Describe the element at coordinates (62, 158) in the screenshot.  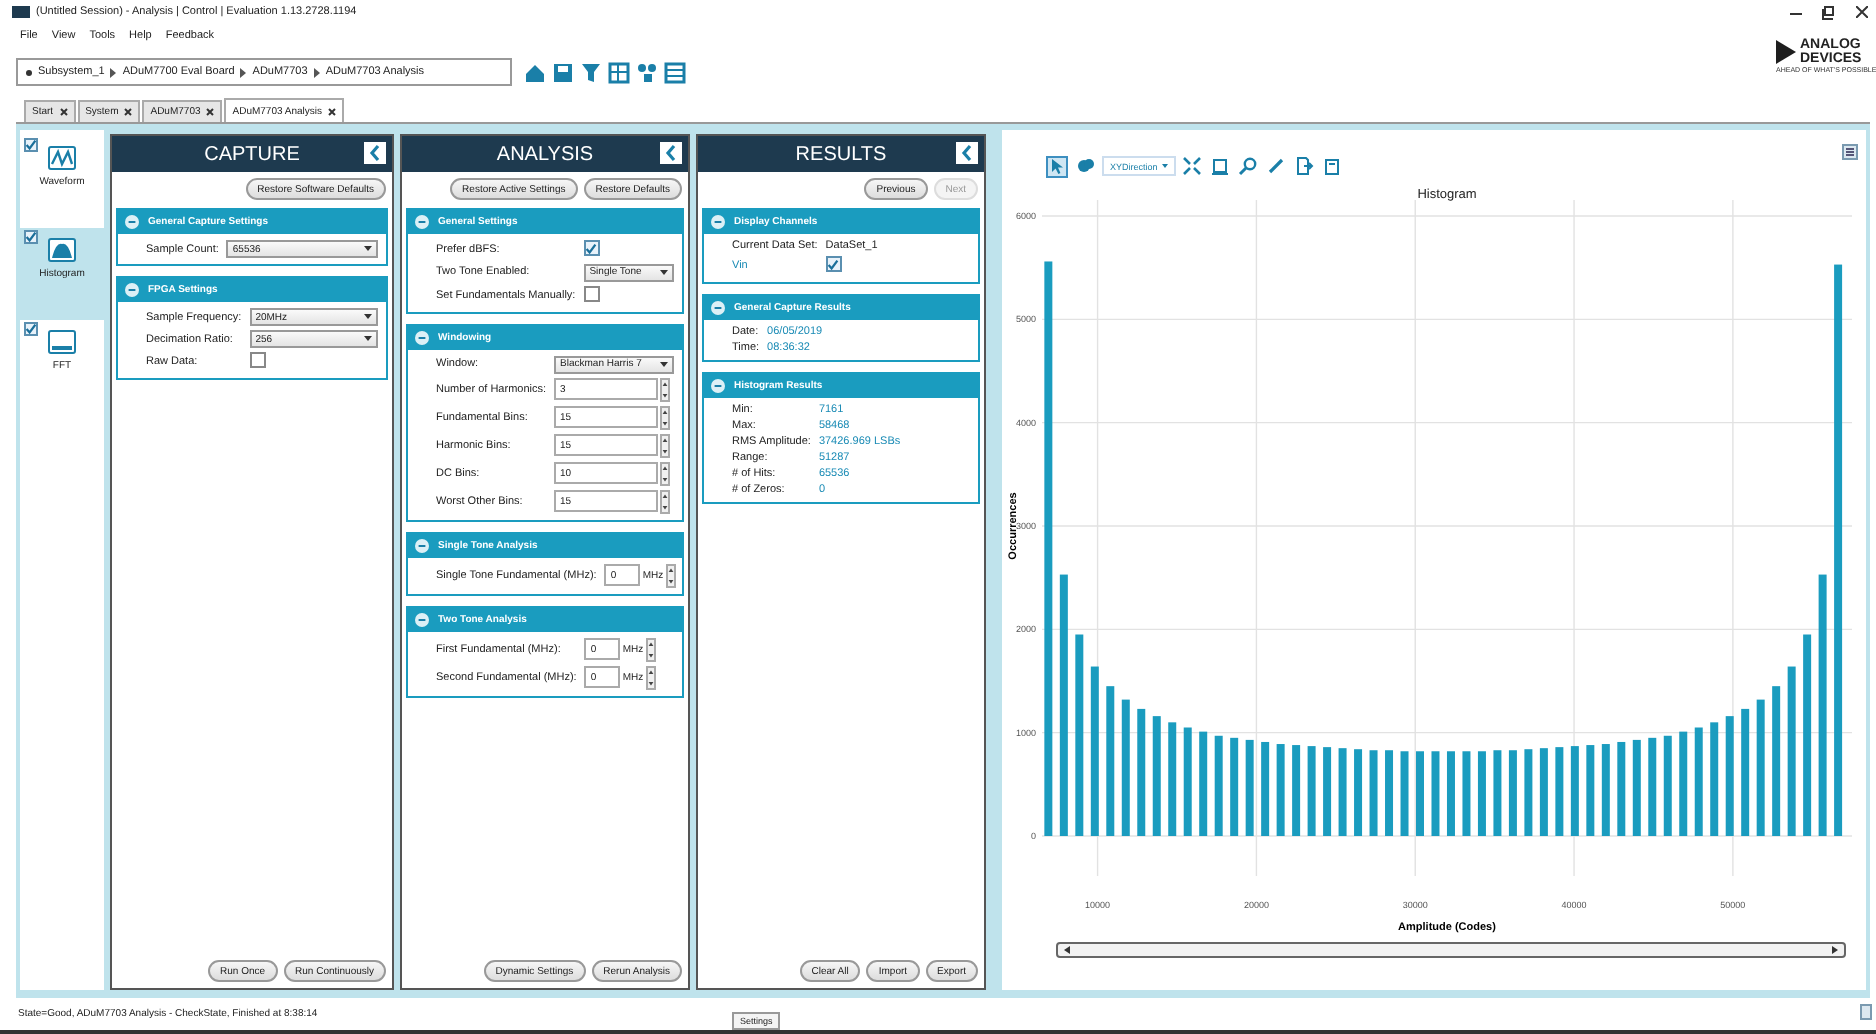
I see `waveform-icon` at that location.